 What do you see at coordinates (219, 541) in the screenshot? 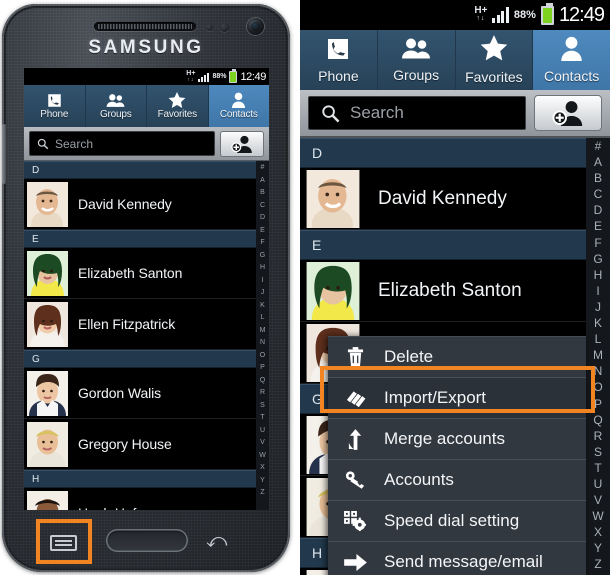
I see `back-button: ⤺` at bounding box center [219, 541].